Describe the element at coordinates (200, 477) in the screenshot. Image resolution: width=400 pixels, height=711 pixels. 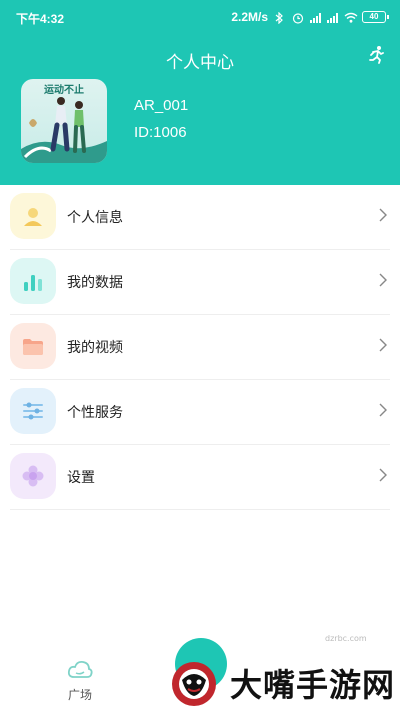
I see `menu-item-settings: 设置` at that location.